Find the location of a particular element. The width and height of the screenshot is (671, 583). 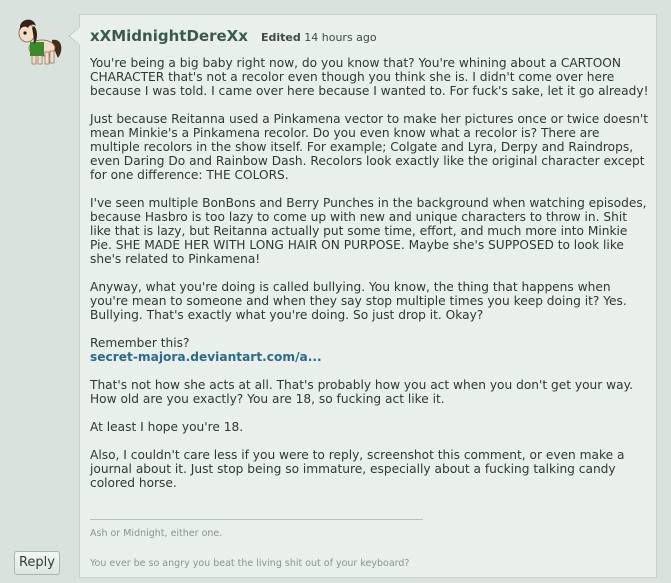

remember-text: Remember this? is located at coordinates (140, 343).